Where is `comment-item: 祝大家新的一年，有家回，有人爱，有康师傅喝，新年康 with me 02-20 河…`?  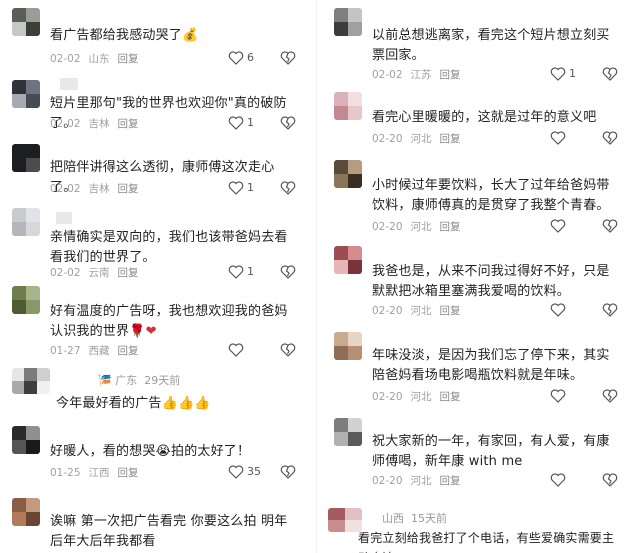 comment-item: 祝大家新的一年，有家回，有人爱，有康师傅喝，新年康 with me 02-20 河… is located at coordinates (478, 455).